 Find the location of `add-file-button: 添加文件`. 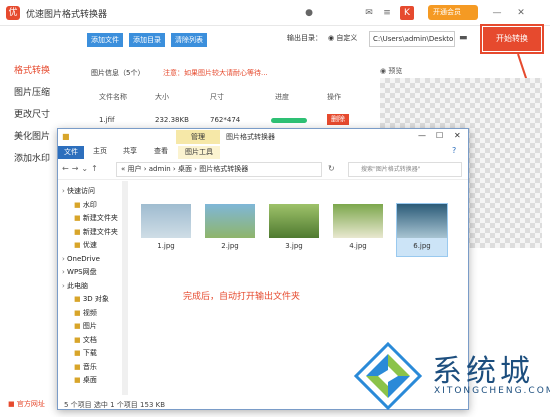

add-file-button: 添加文件 is located at coordinates (105, 40).